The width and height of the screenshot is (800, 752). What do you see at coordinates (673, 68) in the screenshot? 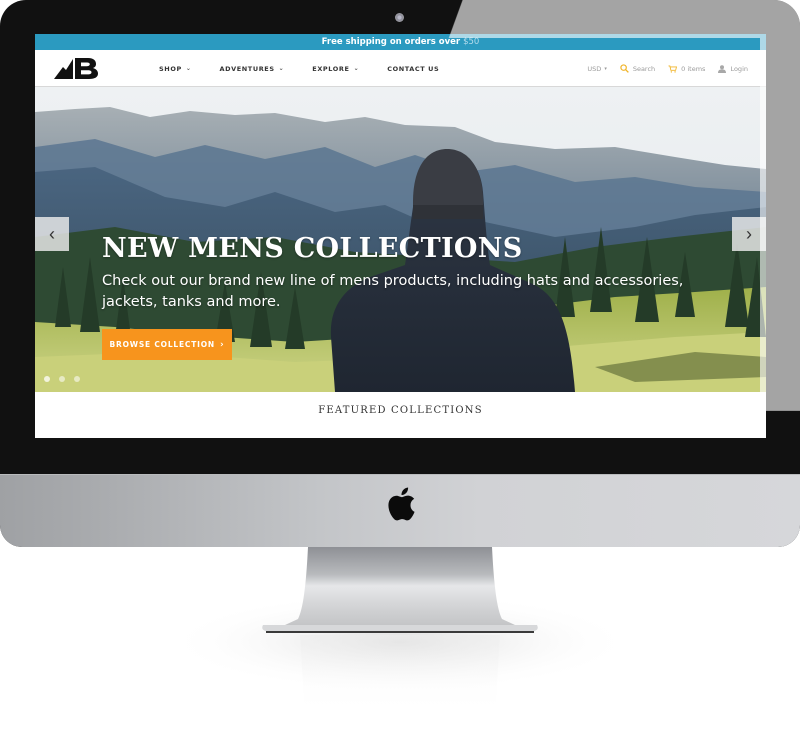
I see `cart-icon` at bounding box center [673, 68].